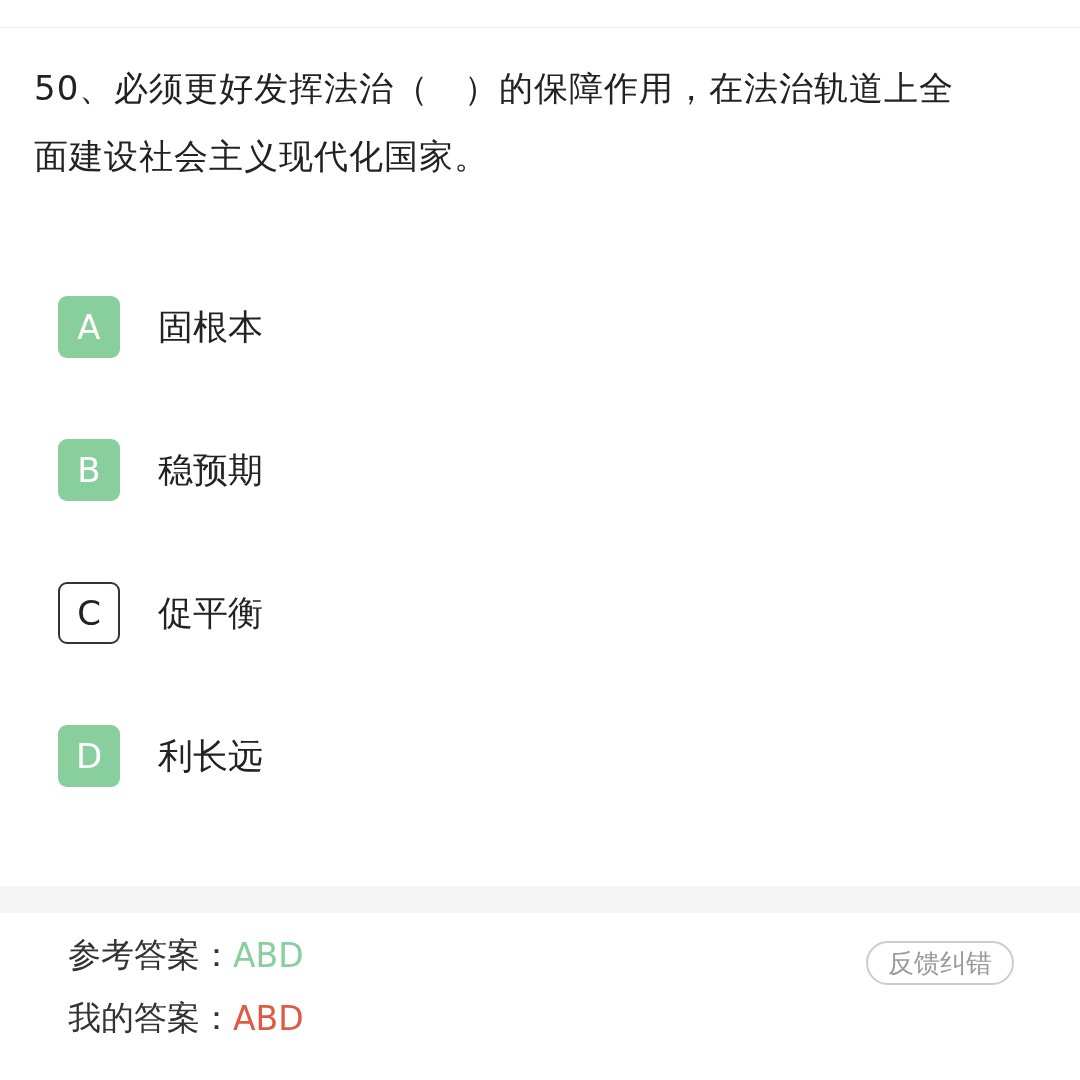  Describe the element at coordinates (494, 122) in the screenshot. I see `question-text: 50、必须更好发挥法治（ ）的保障作用，在法治轨道上全面建设社会主义现代化国家。` at that location.